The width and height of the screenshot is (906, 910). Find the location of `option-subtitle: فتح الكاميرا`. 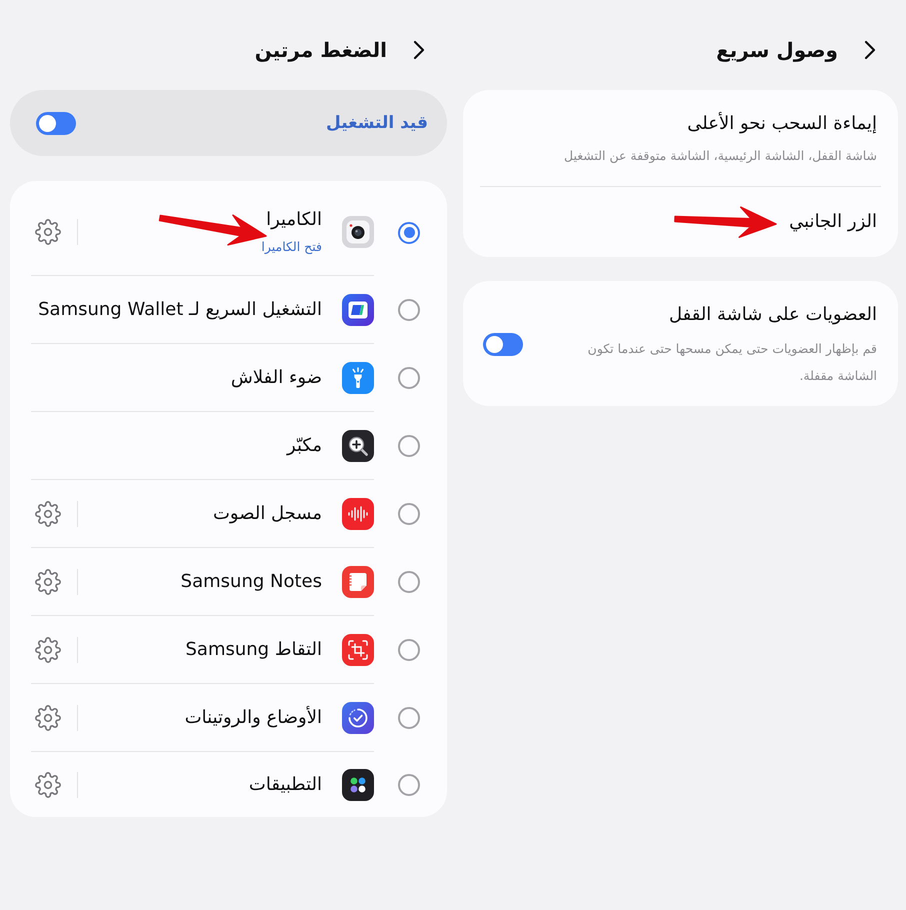

option-subtitle: فتح الكاميرا is located at coordinates (291, 247).